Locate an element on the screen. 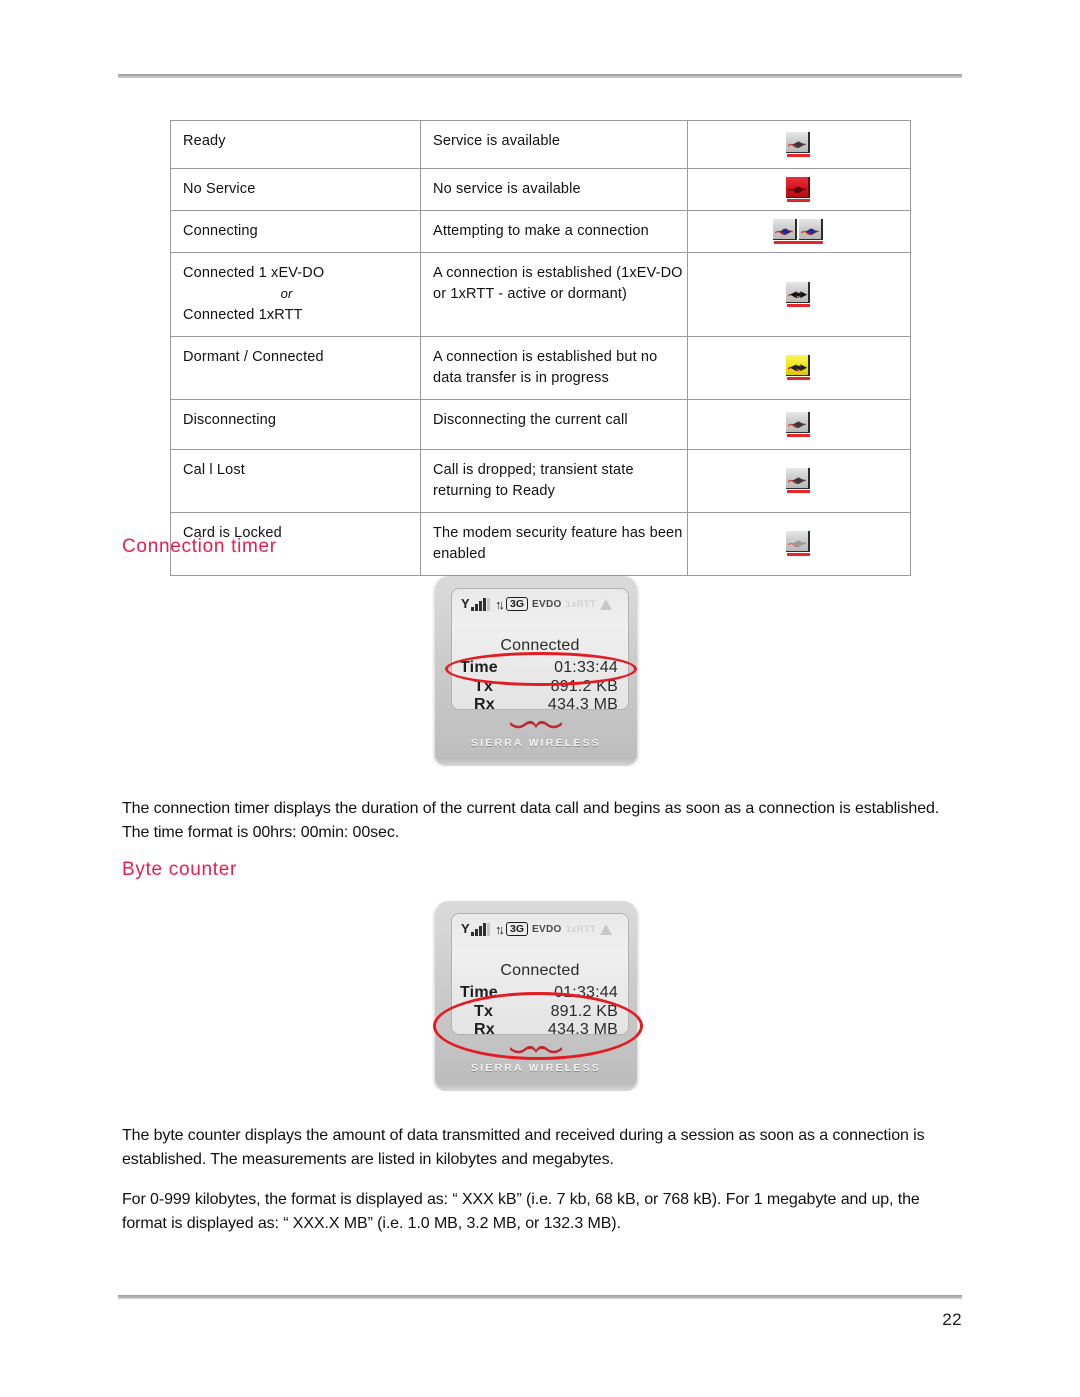 The height and width of the screenshot is (1397, 1080). lcd-row-time: Time 01:33:44 is located at coordinates (539, 668).